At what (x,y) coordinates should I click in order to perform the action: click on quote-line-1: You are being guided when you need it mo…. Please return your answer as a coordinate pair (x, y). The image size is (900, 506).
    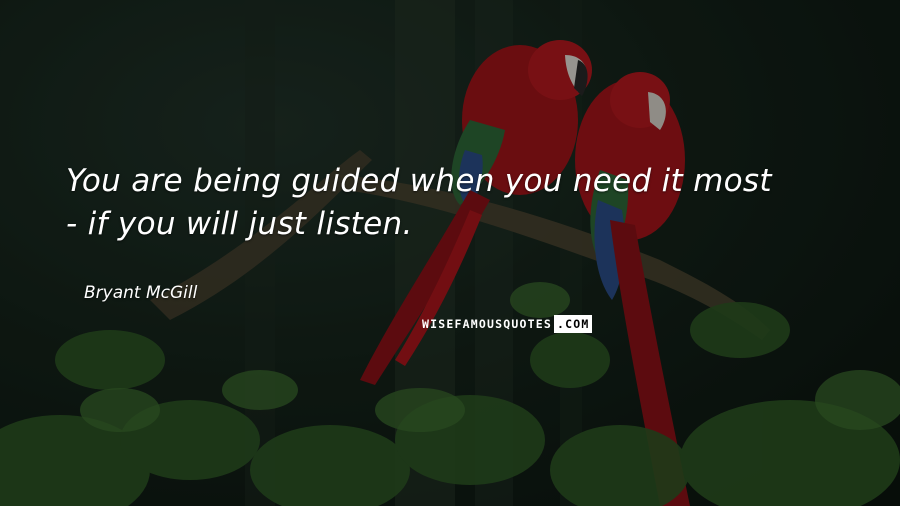
    Looking at the image, I should click on (419, 181).